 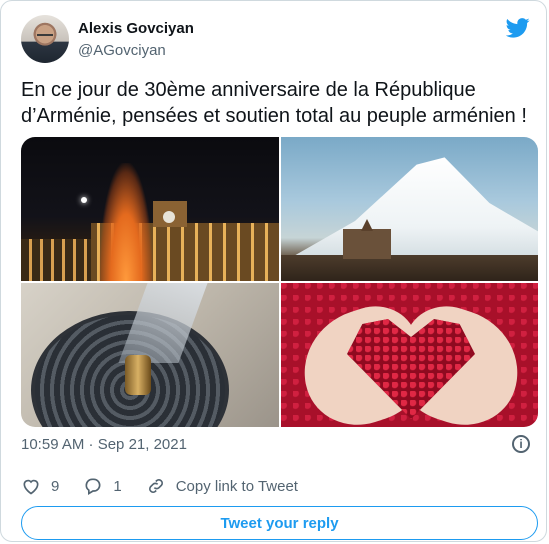 I want to click on avatar, so click(x=45, y=39).